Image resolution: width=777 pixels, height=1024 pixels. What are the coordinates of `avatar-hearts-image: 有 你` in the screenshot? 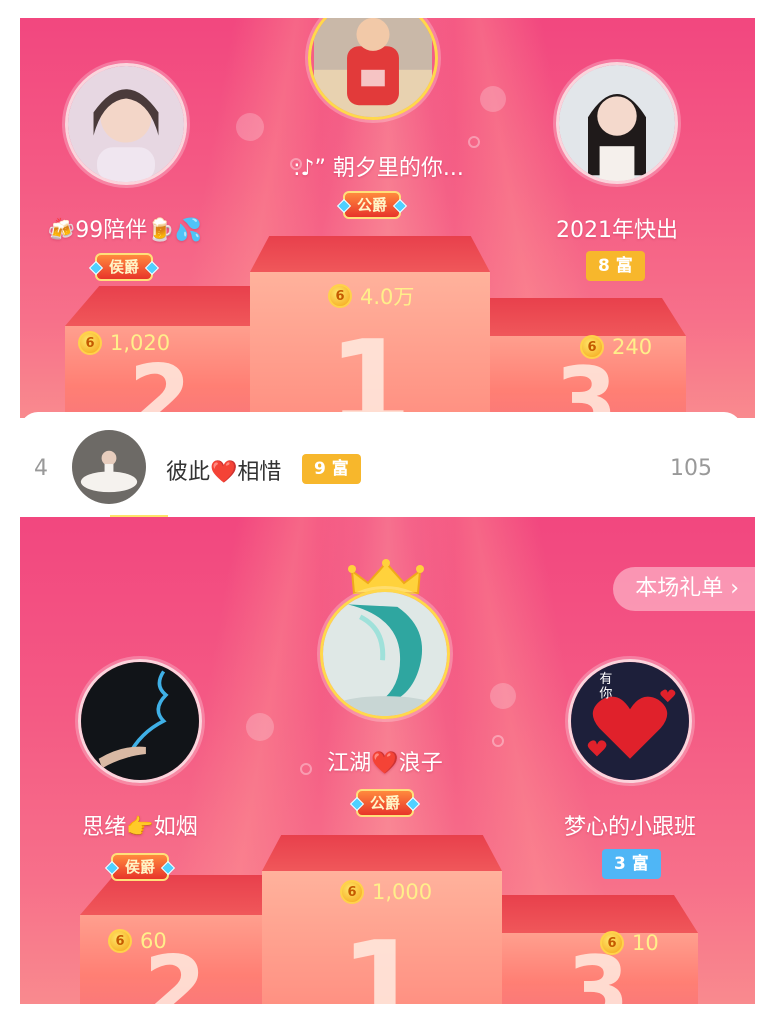 It's located at (630, 721).